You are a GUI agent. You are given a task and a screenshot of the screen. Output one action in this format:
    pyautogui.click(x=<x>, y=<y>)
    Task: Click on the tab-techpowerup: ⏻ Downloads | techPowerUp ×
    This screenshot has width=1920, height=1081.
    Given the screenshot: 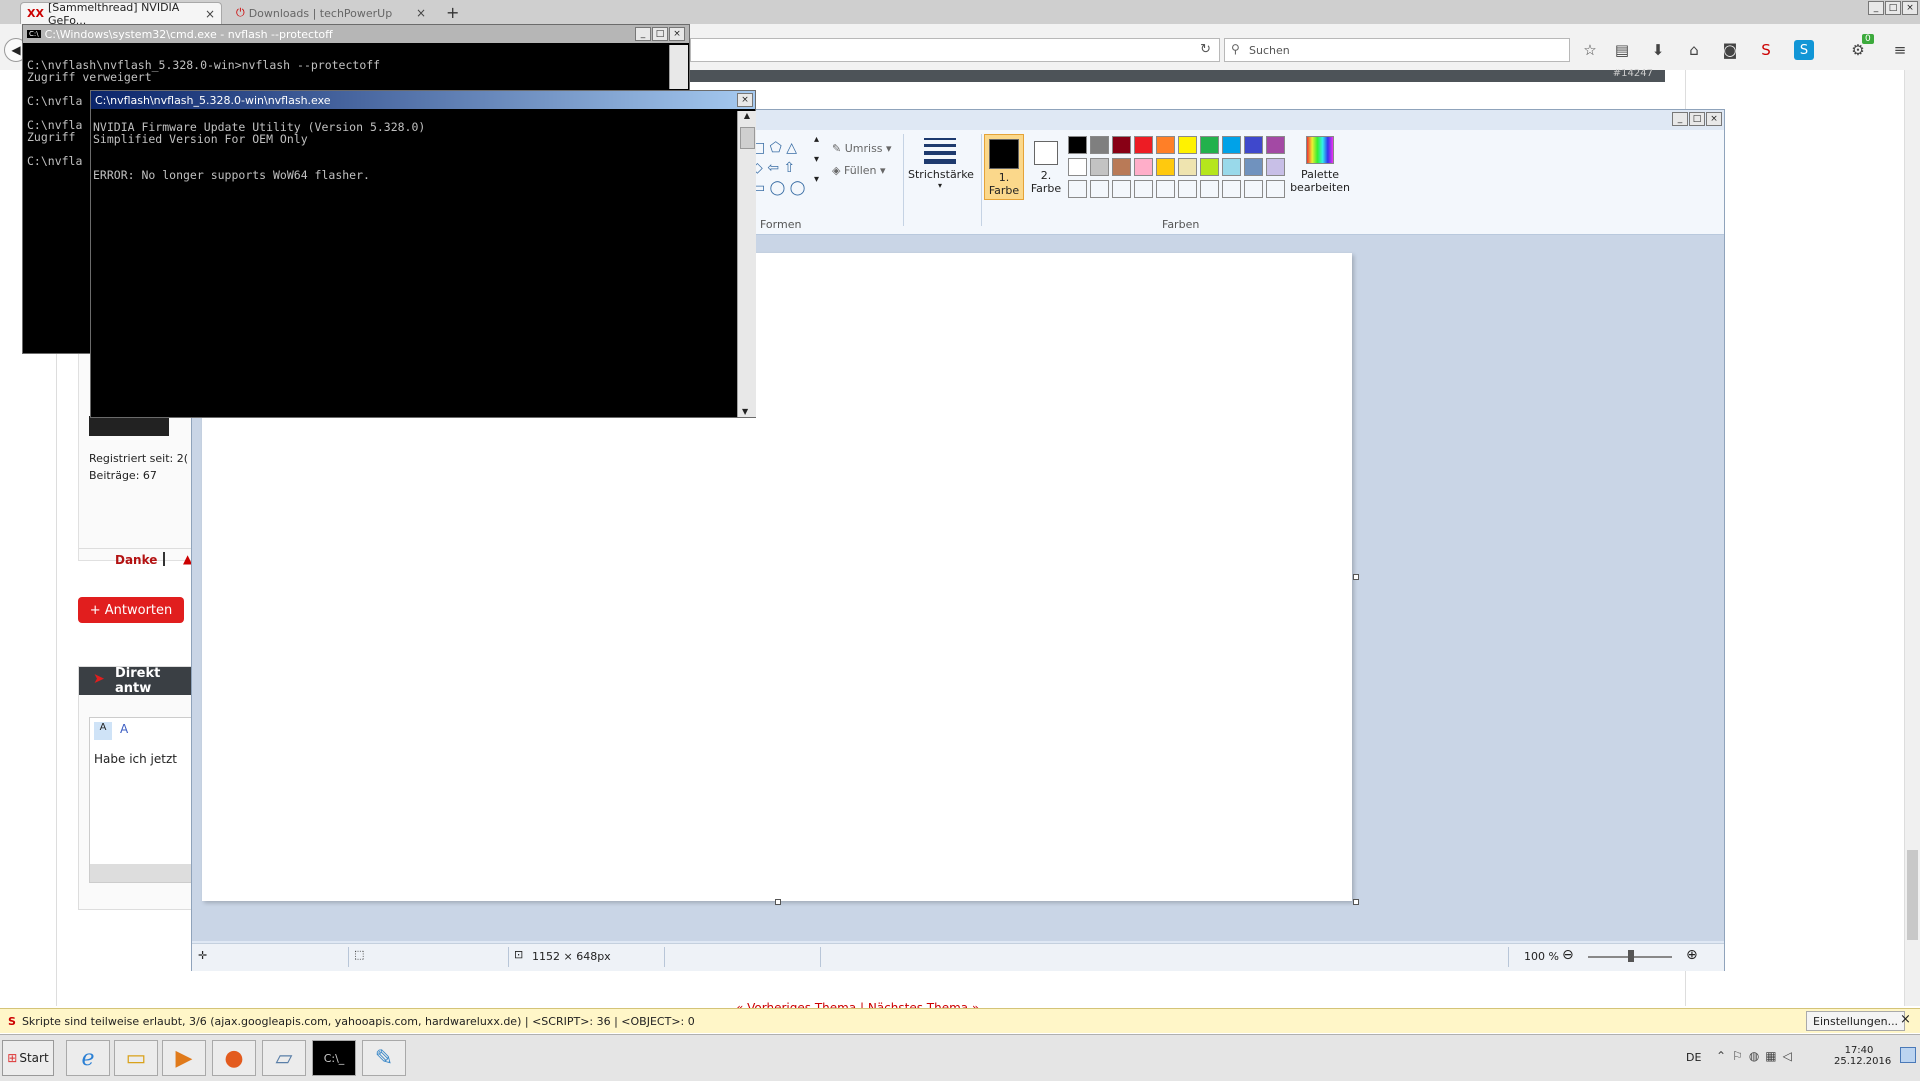 What is the action you would take?
    pyautogui.click(x=331, y=13)
    